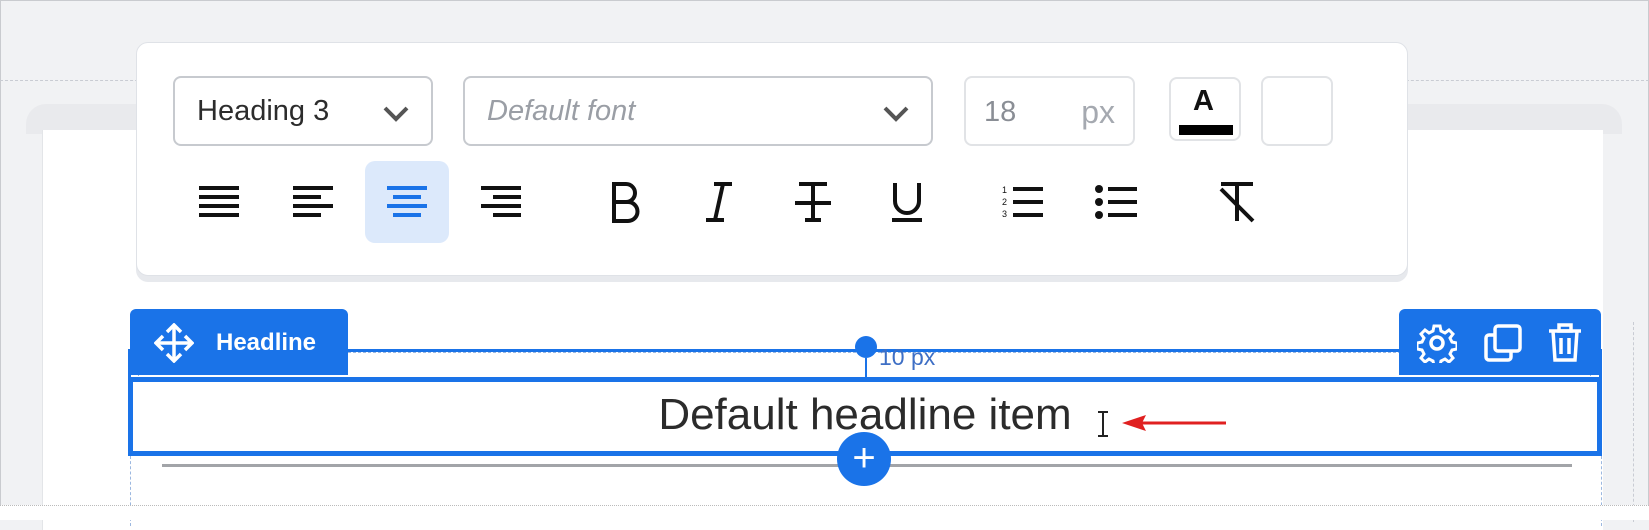 The image size is (1649, 530). I want to click on clear-format-icon, so click(1237, 202).